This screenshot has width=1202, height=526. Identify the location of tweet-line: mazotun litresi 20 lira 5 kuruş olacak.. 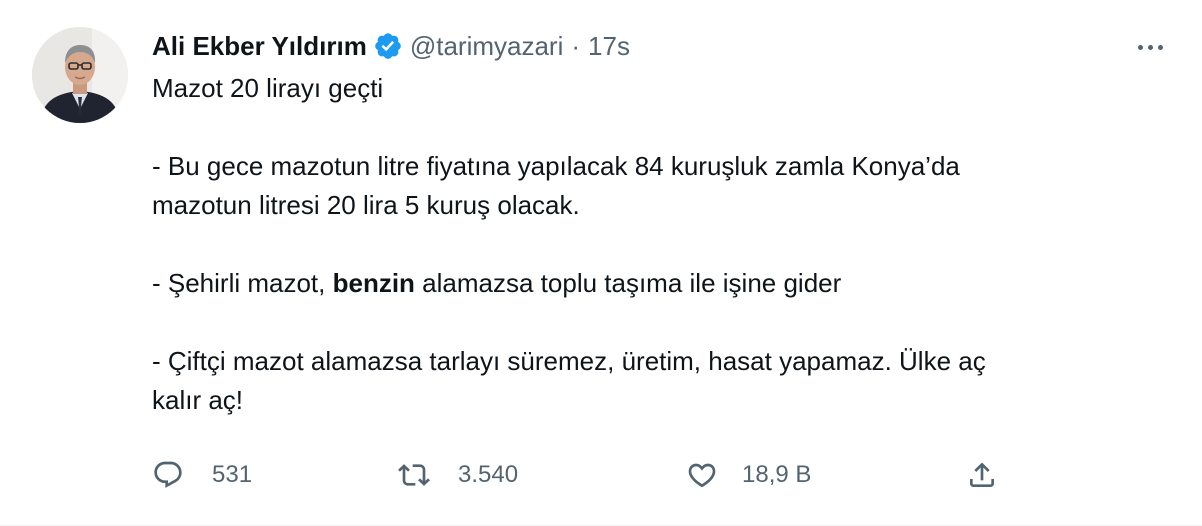
(366, 205).